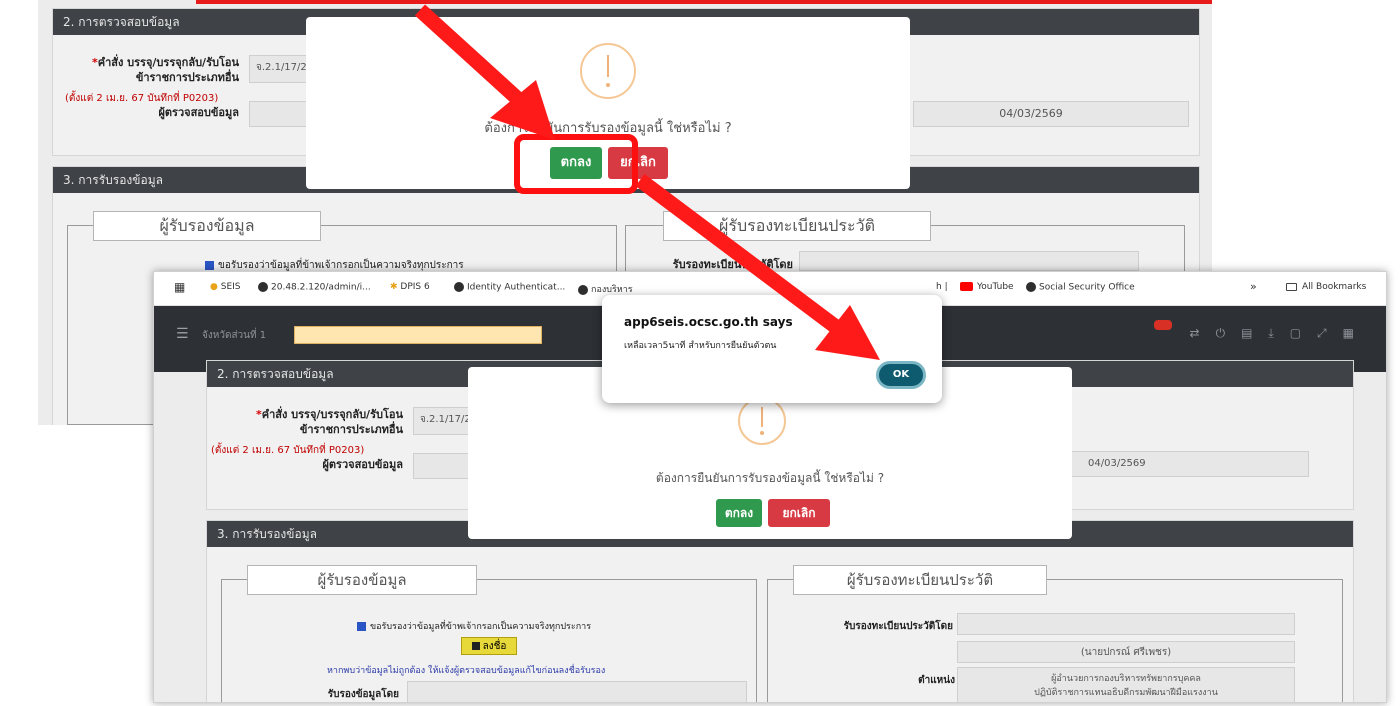  I want to click on ok-button-highlight, so click(576, 164).